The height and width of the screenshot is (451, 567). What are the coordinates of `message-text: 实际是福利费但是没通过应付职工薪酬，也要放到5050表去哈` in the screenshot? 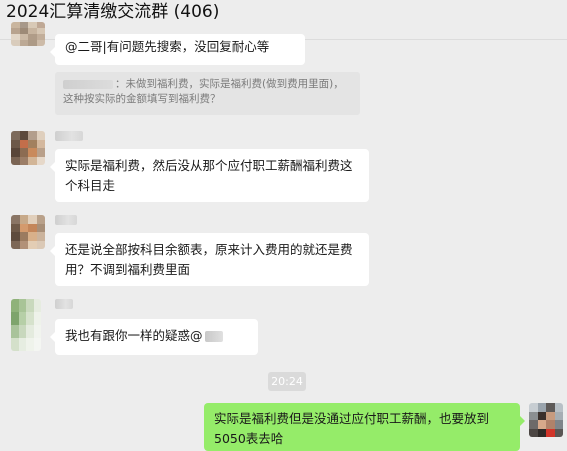 It's located at (352, 428).